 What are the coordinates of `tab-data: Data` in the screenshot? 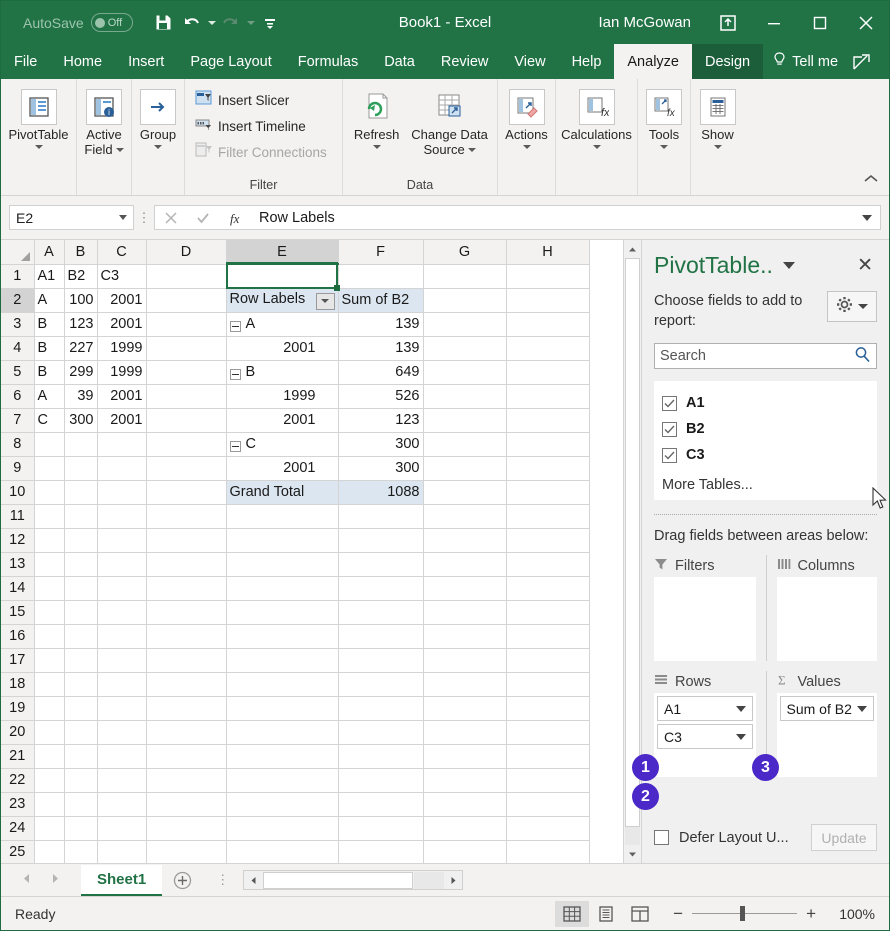 It's located at (399, 61).